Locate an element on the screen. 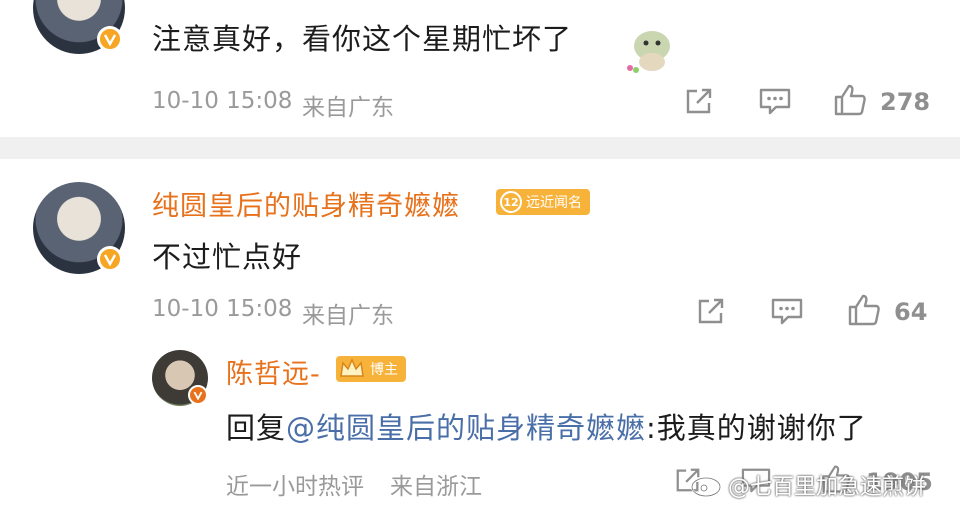 The width and height of the screenshot is (960, 506). watermark: @七百里加急速煎饼 is located at coordinates (827, 487).